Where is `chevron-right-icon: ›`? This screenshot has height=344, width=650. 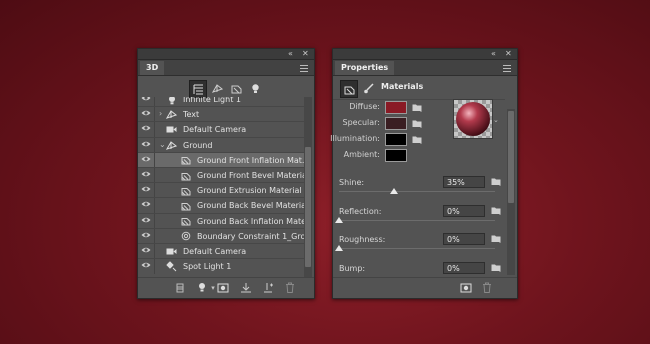 chevron-right-icon: › is located at coordinates (160, 113).